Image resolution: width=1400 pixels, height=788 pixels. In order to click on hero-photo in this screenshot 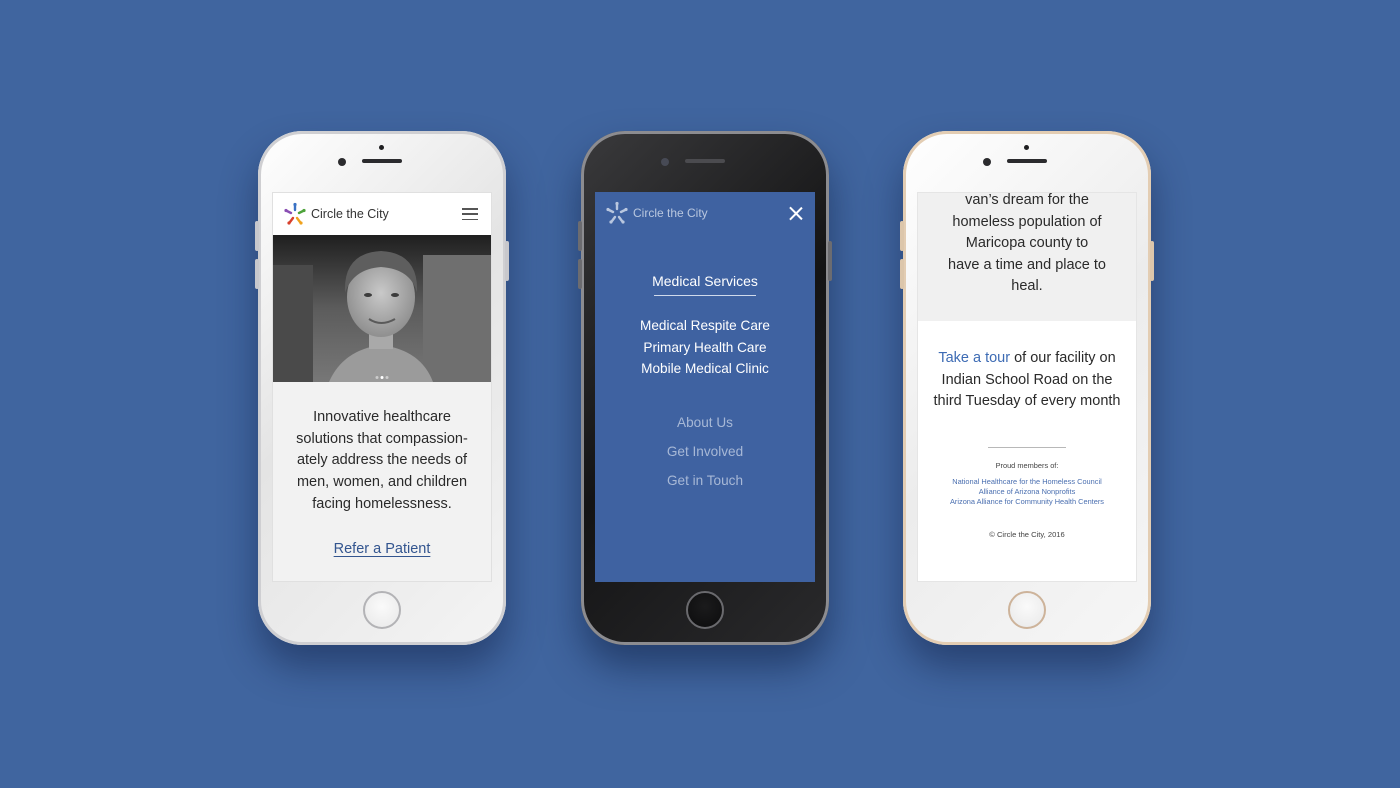, I will do `click(382, 308)`.